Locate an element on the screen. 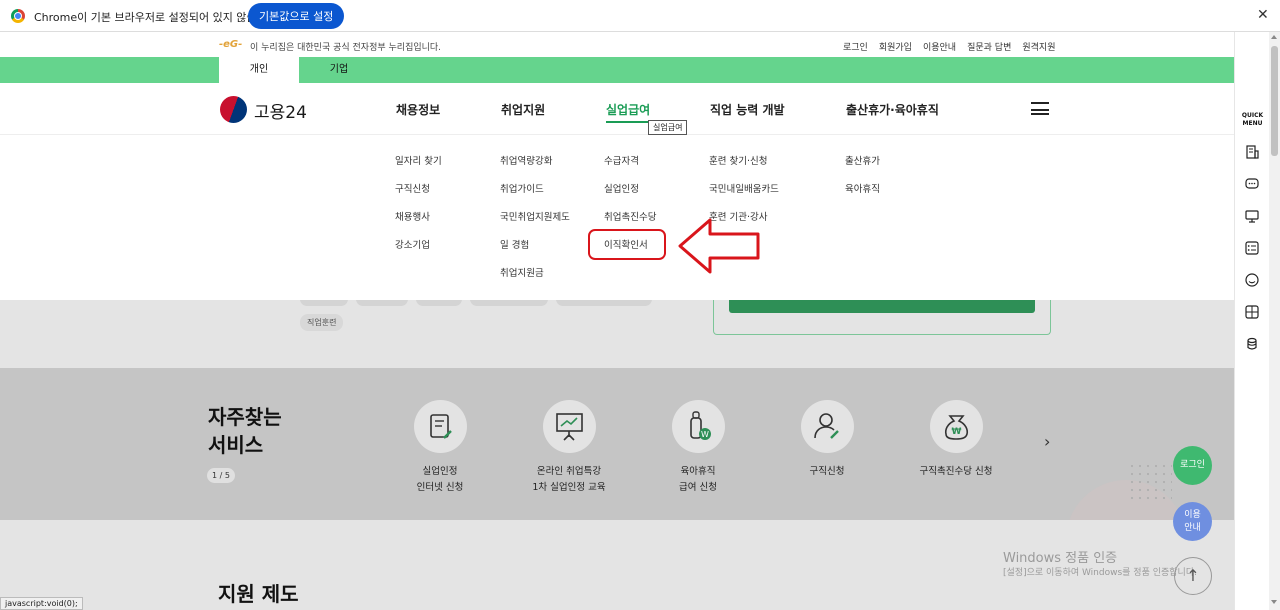  monitor-icon is located at coordinates (1252, 216).